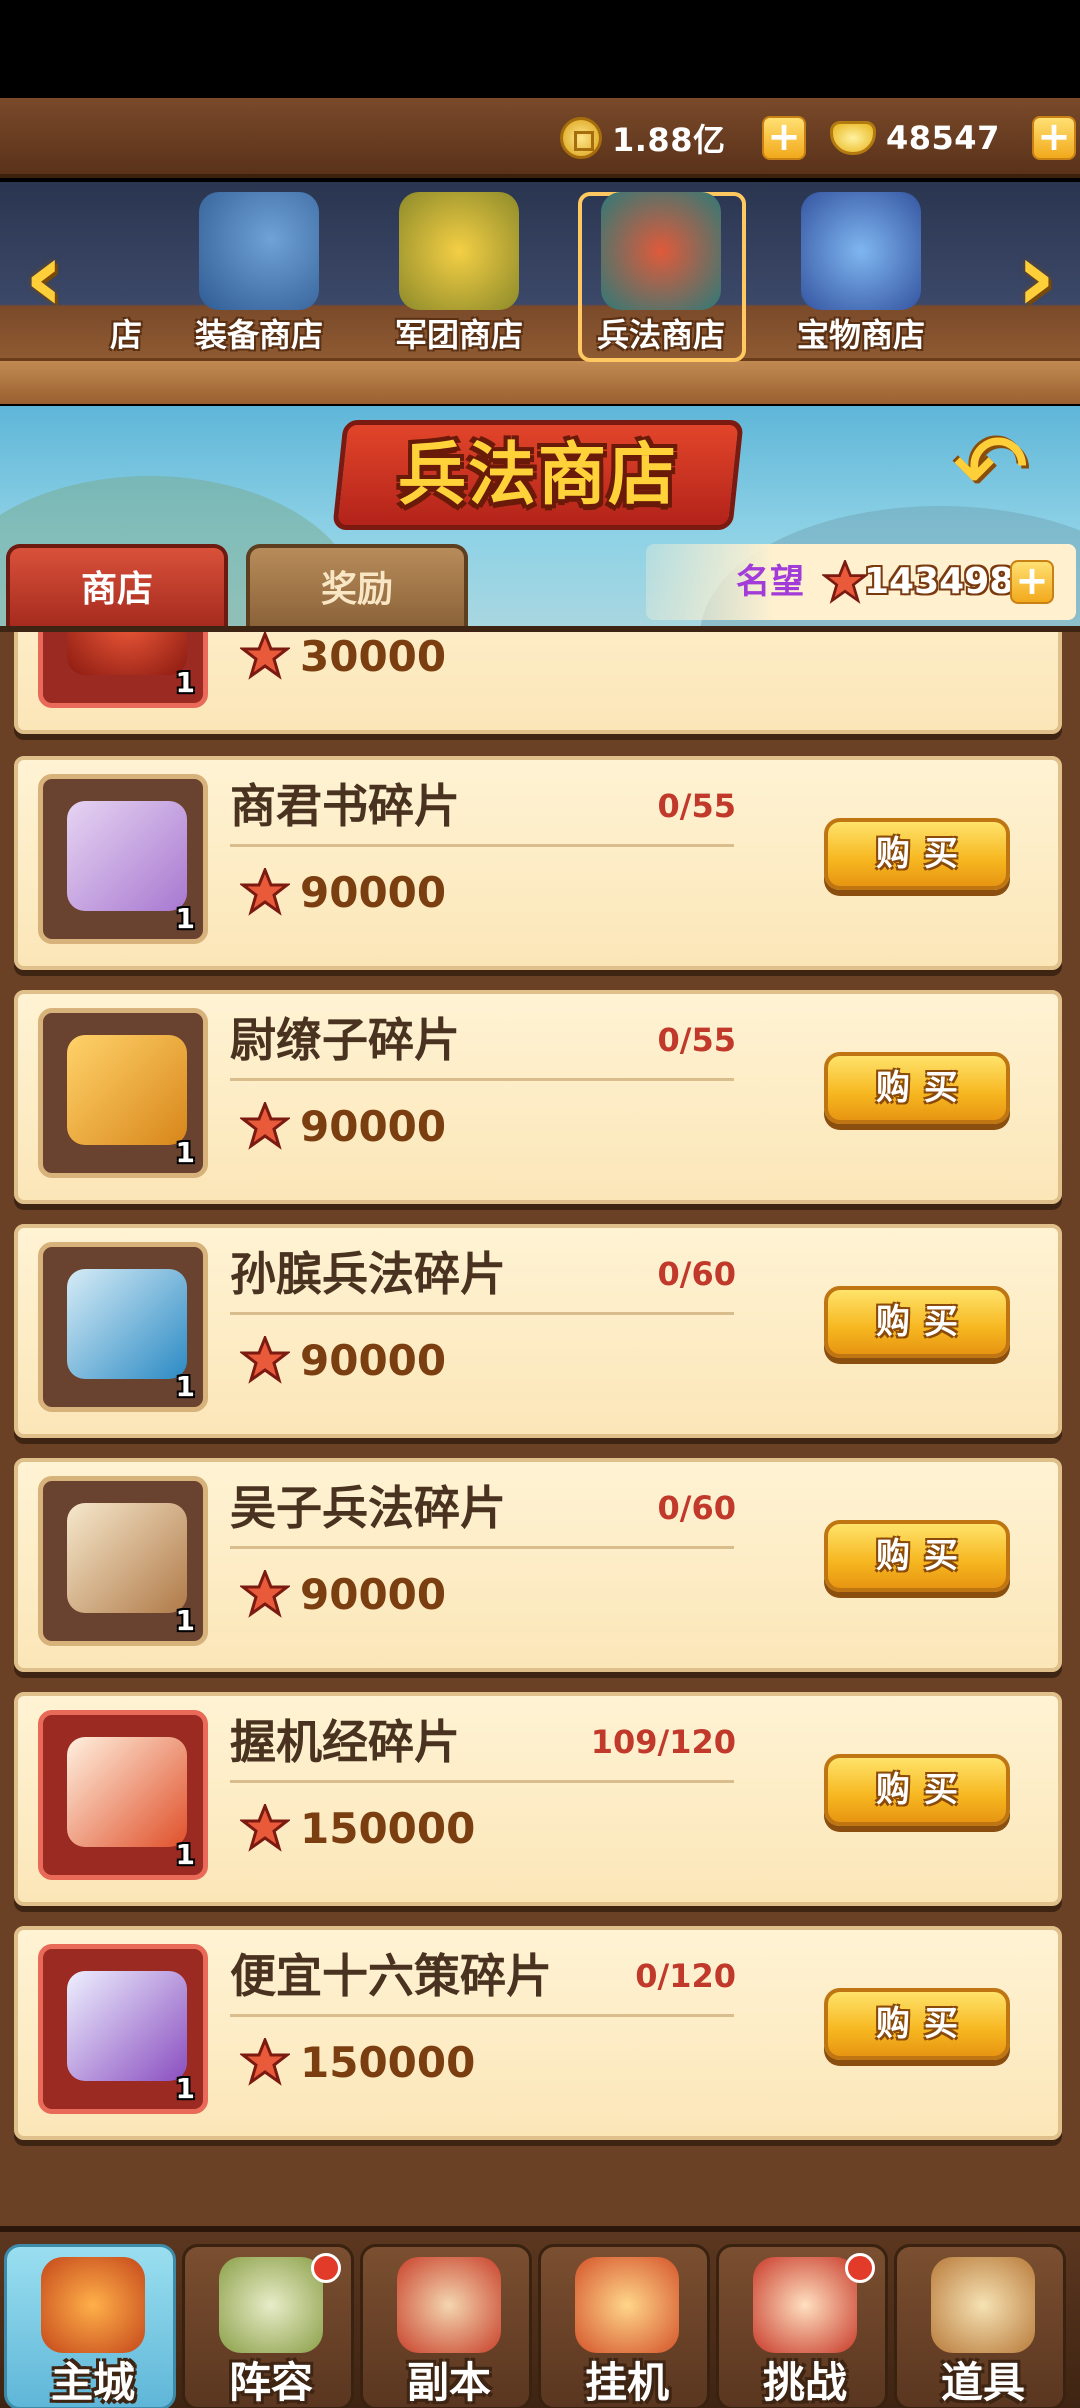 This screenshot has height=2408, width=1080. Describe the element at coordinates (642, 138) in the screenshot. I see `coin-counter: 1.88亿` at that location.